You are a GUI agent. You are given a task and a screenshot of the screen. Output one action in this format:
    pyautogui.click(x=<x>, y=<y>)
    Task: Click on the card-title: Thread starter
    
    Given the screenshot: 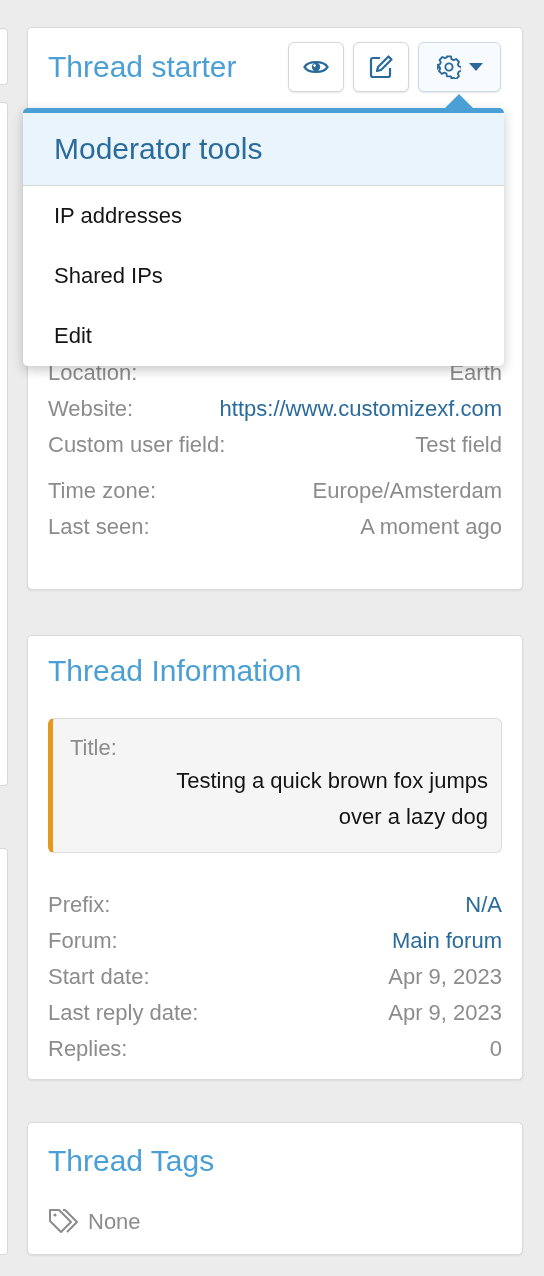 What is the action you would take?
    pyautogui.click(x=142, y=66)
    